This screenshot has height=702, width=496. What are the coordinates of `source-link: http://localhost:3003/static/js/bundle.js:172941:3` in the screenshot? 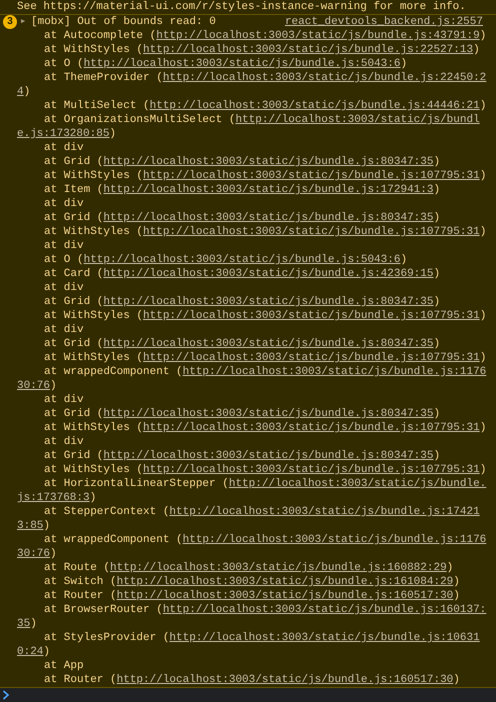 It's located at (268, 190).